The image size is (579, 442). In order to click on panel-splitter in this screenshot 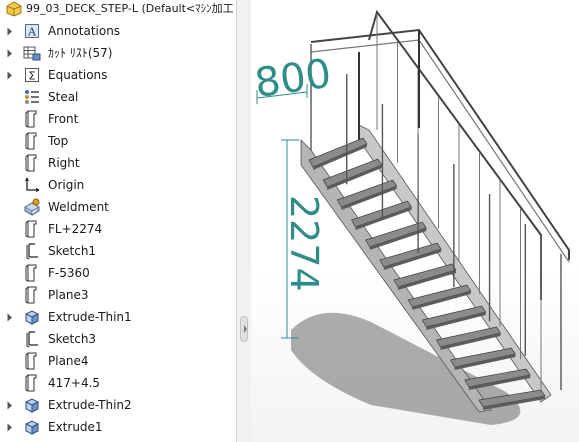, I will do `click(243, 221)`.